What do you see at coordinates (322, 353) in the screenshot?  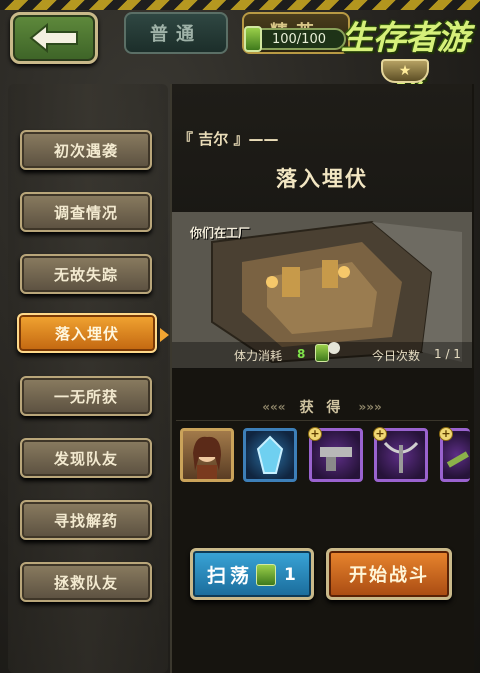 I see `stamina-cost-icon` at bounding box center [322, 353].